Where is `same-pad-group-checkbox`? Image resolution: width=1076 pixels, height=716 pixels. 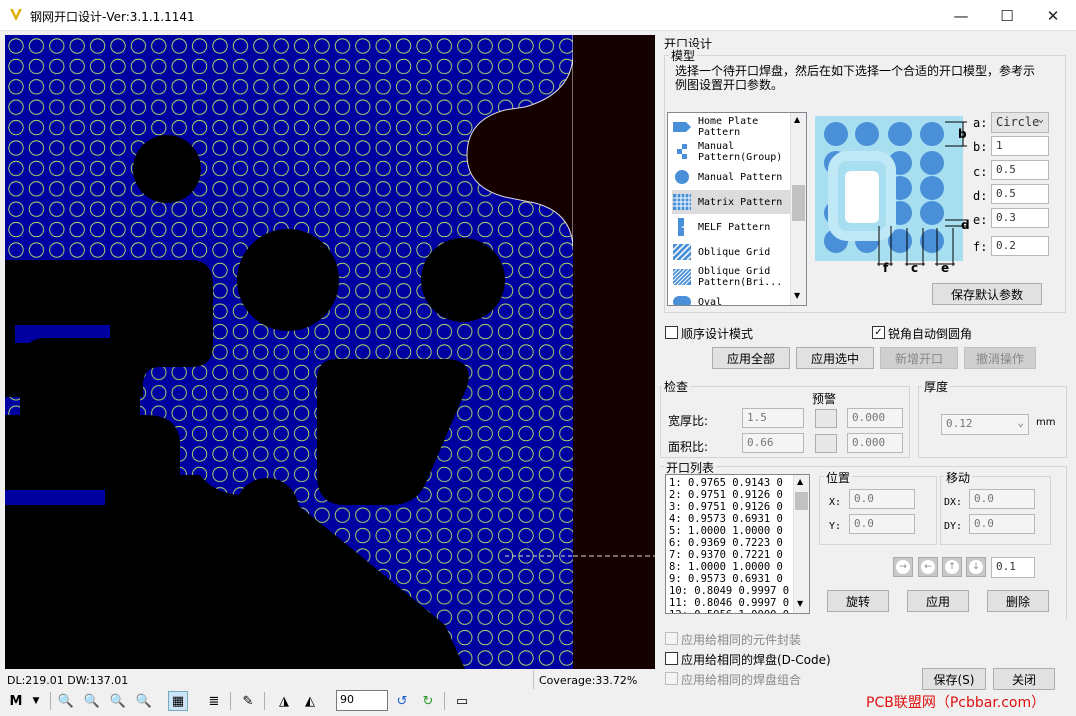 same-pad-group-checkbox is located at coordinates (671, 678).